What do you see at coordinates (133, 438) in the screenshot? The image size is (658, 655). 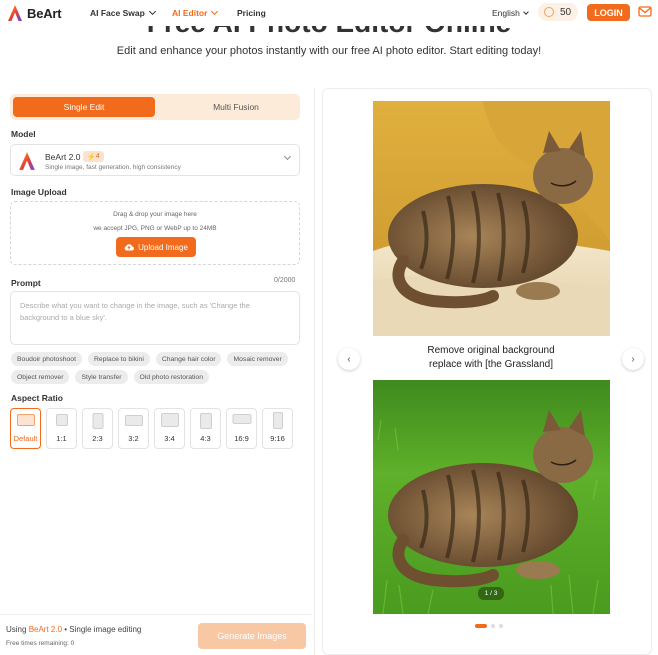 I see `ratio-label: 3:2` at bounding box center [133, 438].